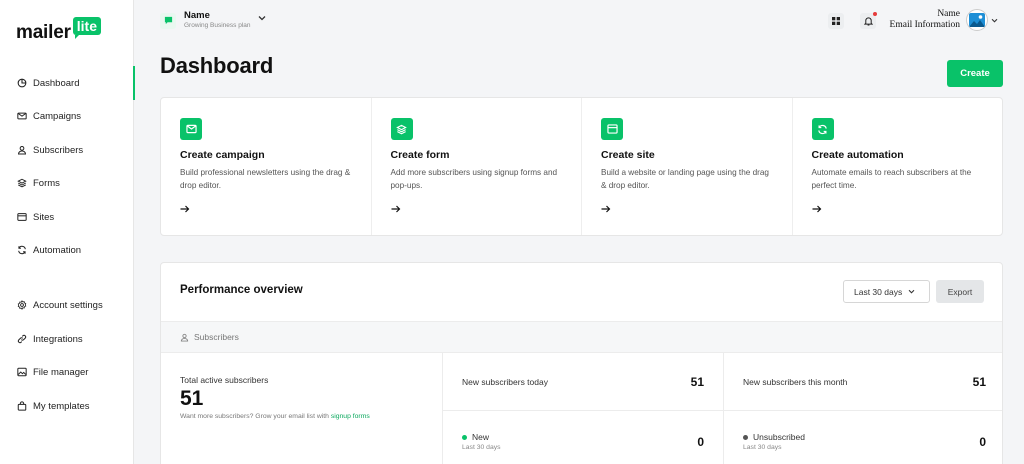 Image resolution: width=1024 pixels, height=464 pixels. What do you see at coordinates (583, 437) in the screenshot?
I see `stat-new-30-days: New Last 30 days 0` at bounding box center [583, 437].